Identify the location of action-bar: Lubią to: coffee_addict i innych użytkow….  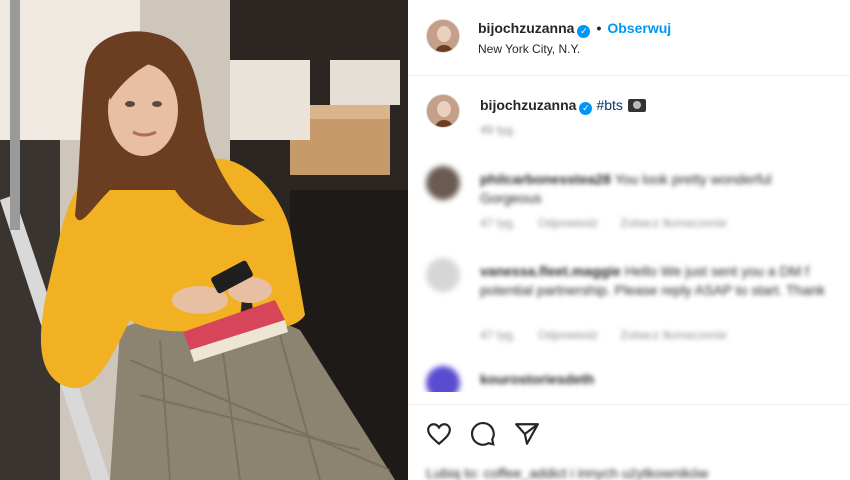
(629, 442).